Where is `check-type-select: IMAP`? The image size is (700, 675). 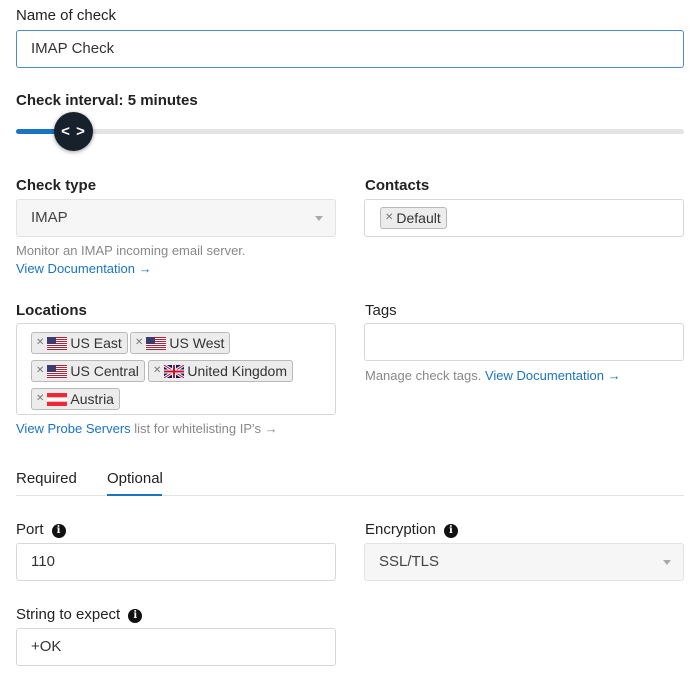 check-type-select: IMAP is located at coordinates (176, 218).